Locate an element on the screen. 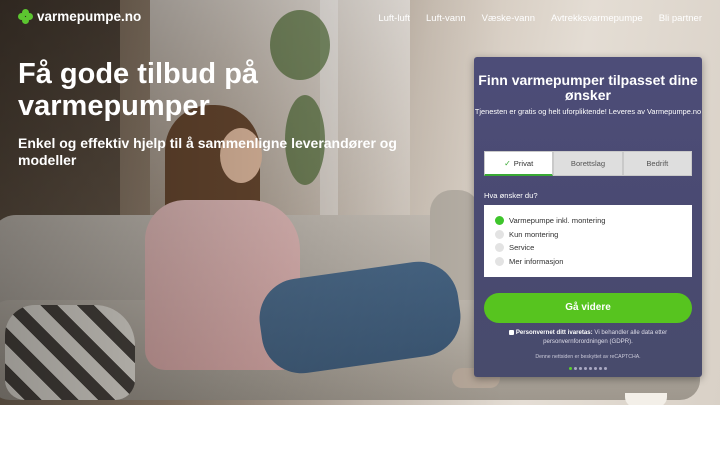 The width and height of the screenshot is (720, 450). tab-borettslag: Borettslag is located at coordinates (588, 163).